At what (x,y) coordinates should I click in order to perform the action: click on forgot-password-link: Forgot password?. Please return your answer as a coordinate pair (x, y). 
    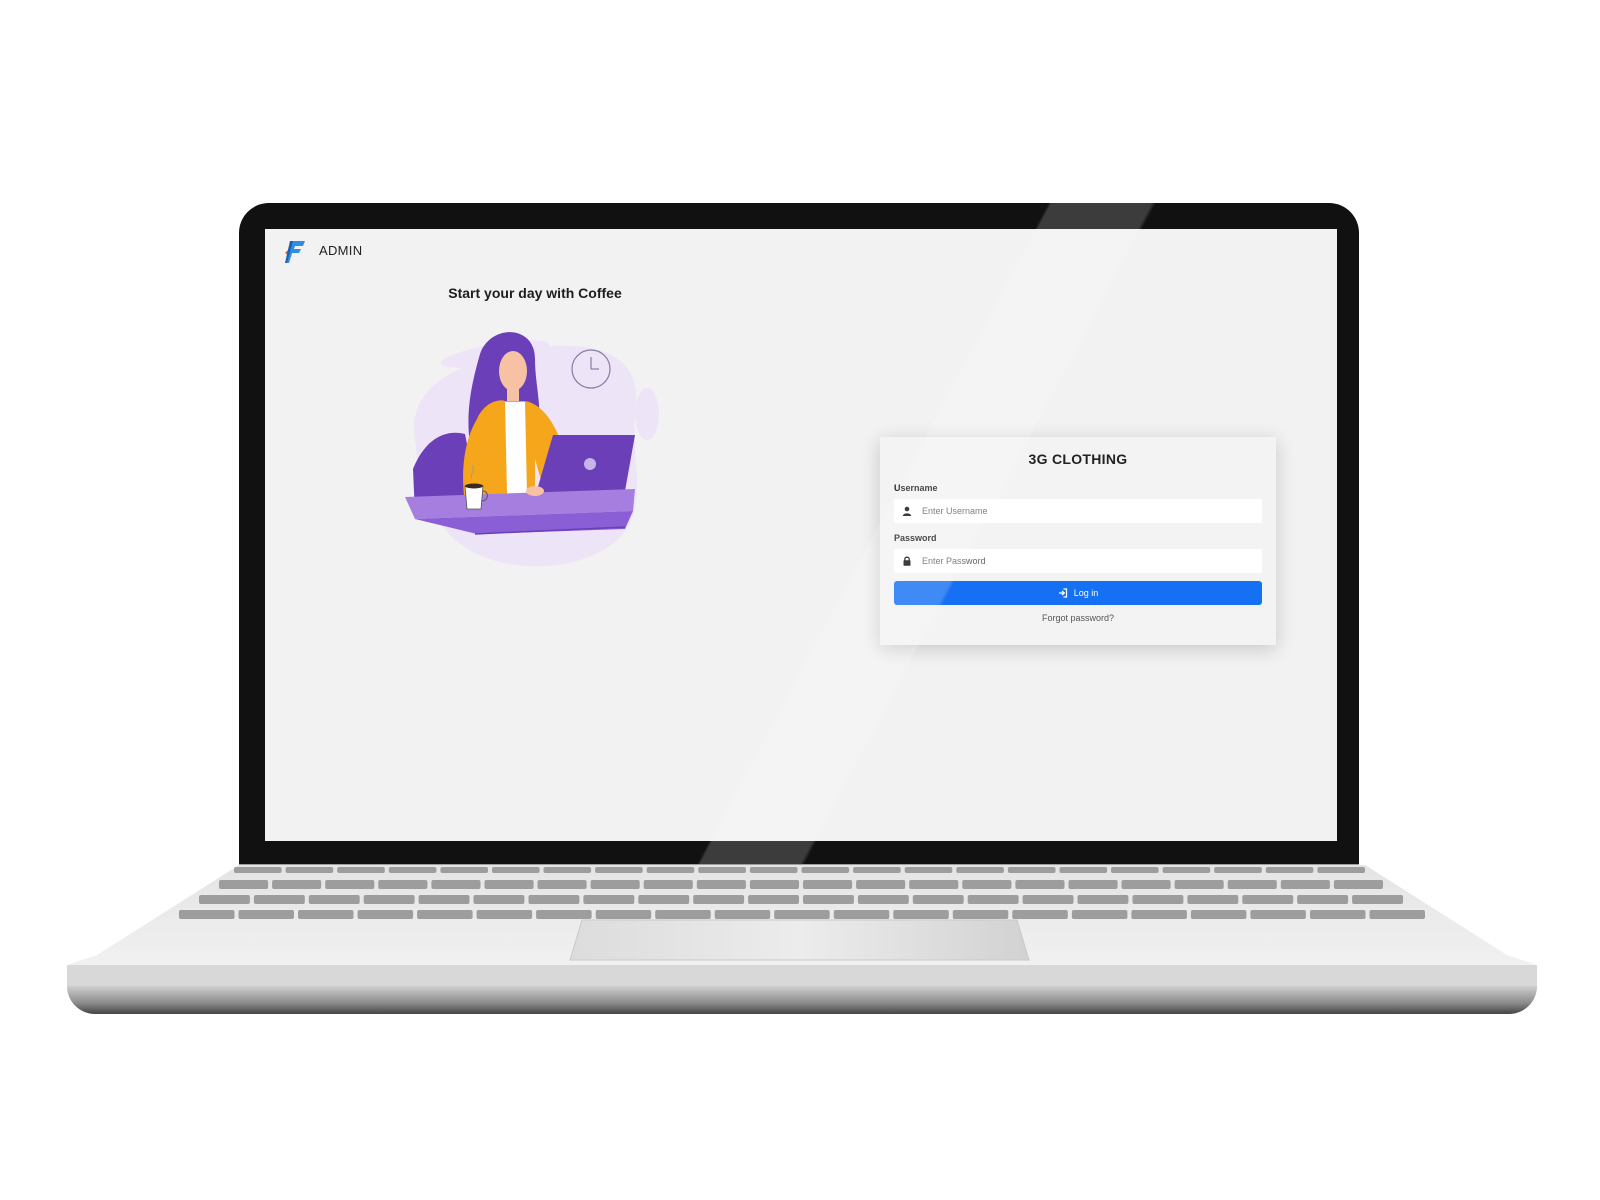
    Looking at the image, I should click on (1078, 618).